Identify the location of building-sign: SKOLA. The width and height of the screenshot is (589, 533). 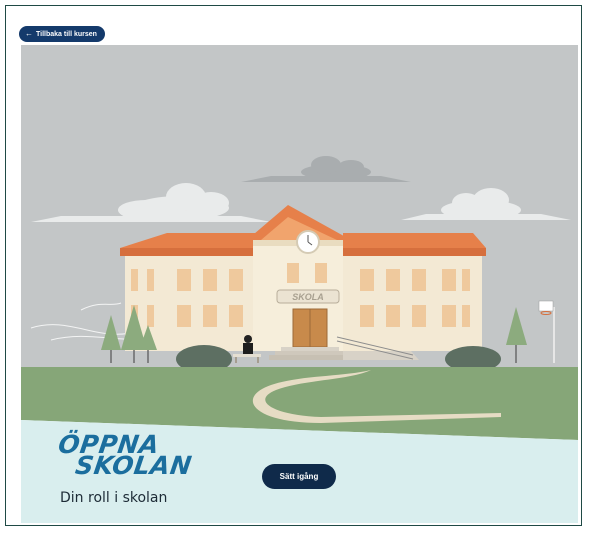
(308, 297).